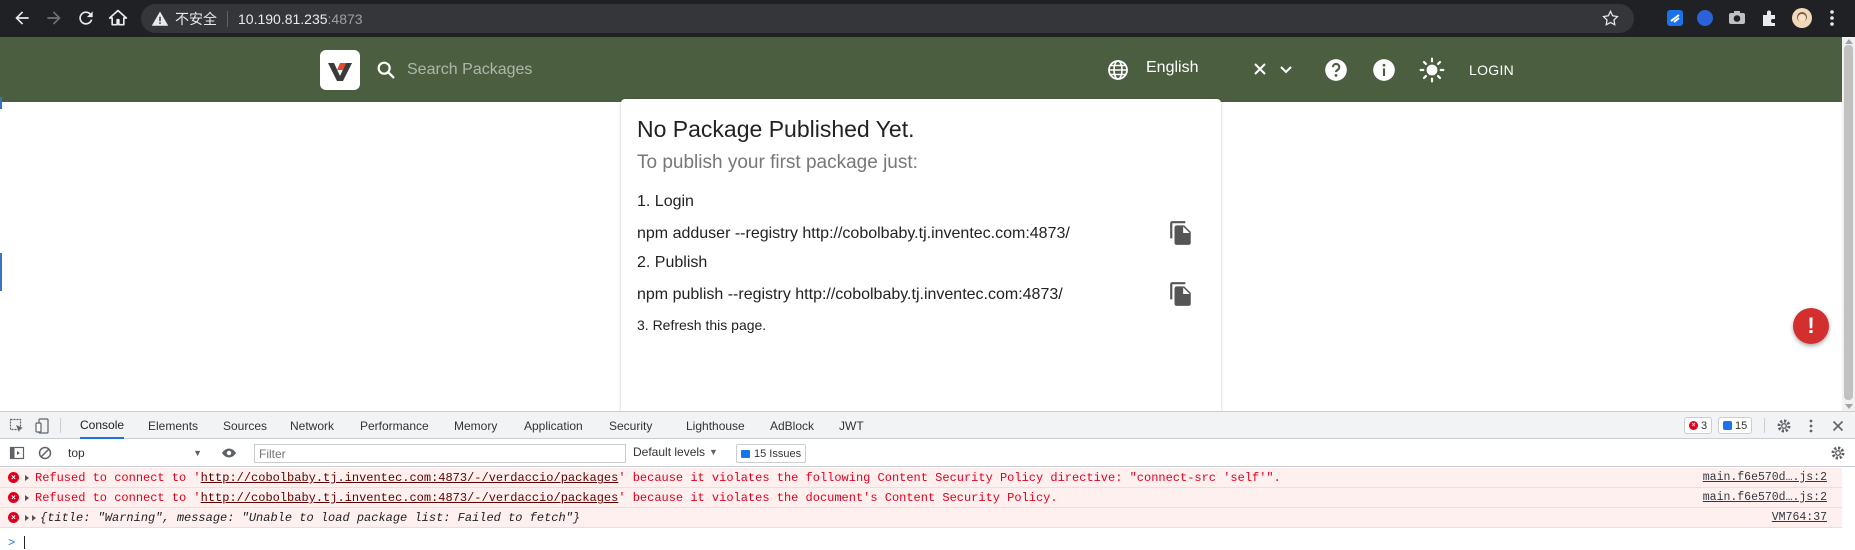 This screenshot has height=550, width=1855. Describe the element at coordinates (715, 425) in the screenshot. I see `tab-lighthouse: Lighthouse` at that location.